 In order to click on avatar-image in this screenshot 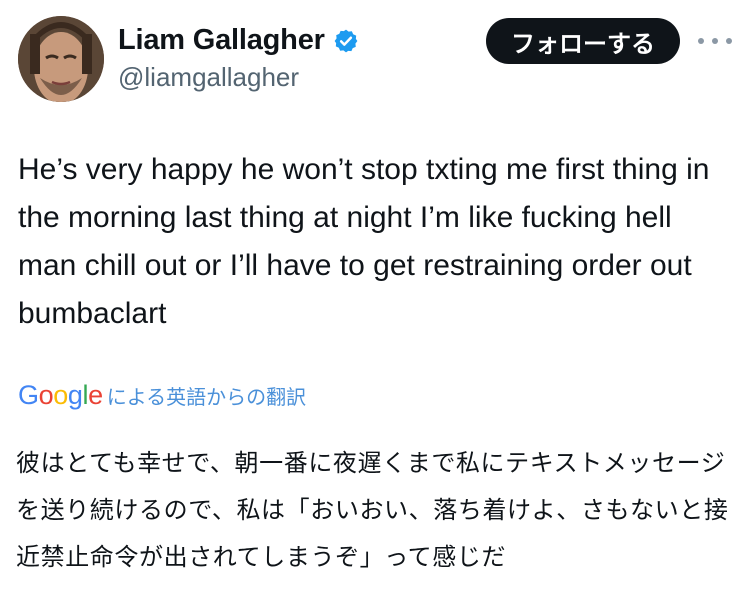, I will do `click(61, 59)`.